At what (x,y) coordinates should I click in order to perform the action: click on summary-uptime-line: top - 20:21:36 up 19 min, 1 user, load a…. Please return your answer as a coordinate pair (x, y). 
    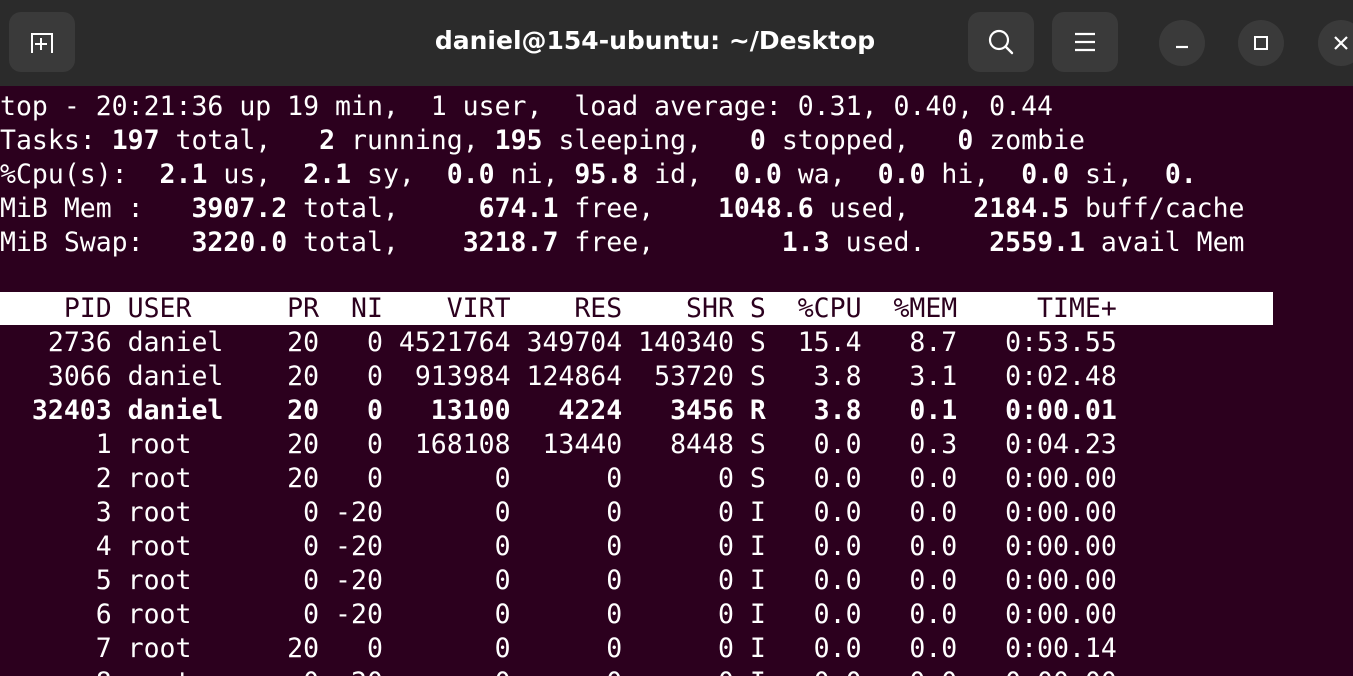
    Looking at the image, I should click on (526, 106).